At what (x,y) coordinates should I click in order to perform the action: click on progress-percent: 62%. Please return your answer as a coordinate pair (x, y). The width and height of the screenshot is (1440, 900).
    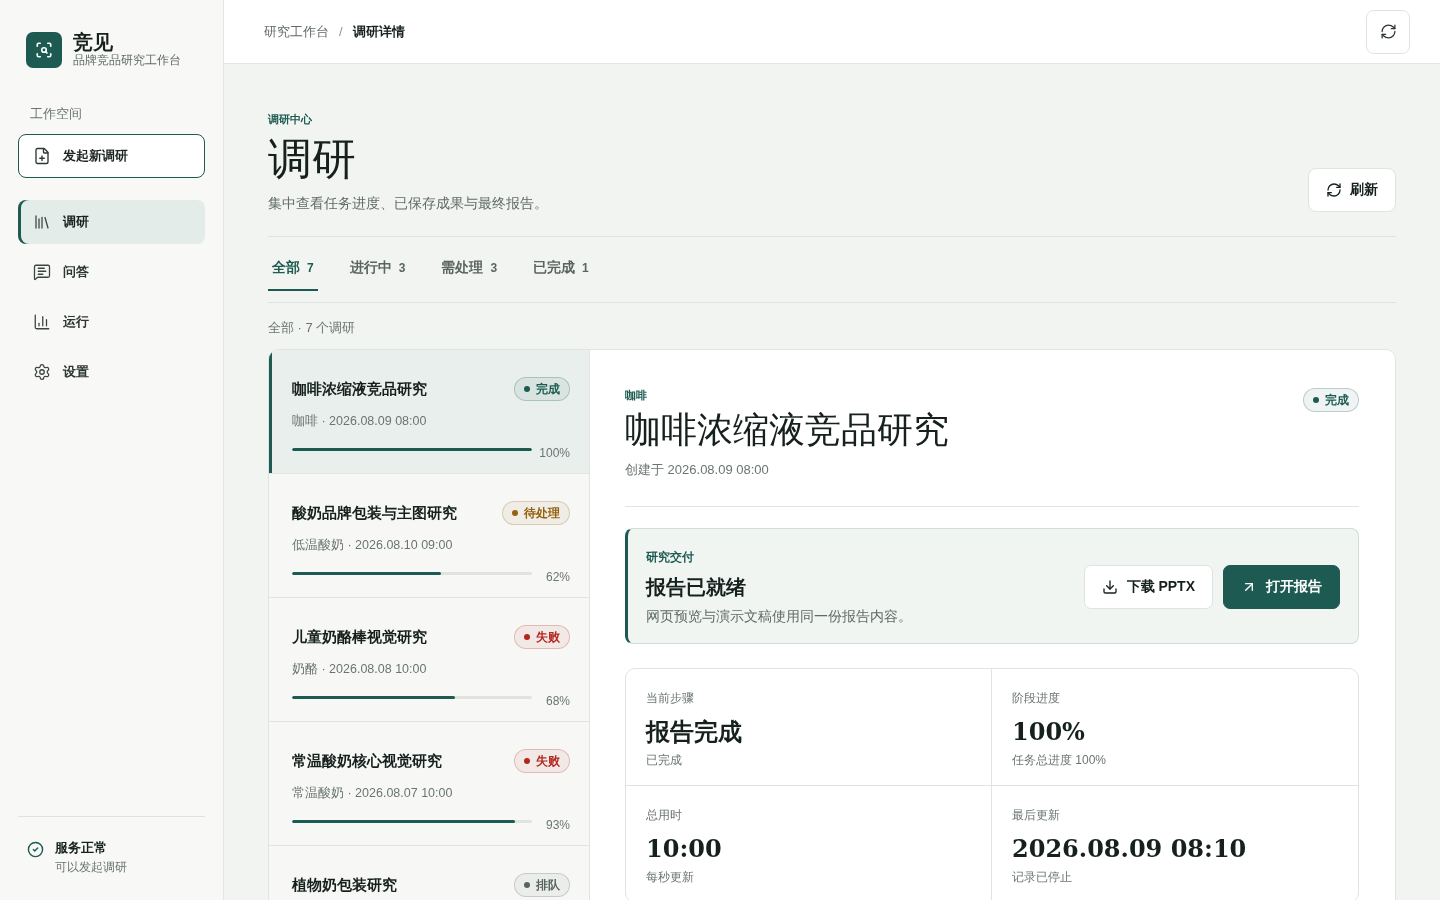
    Looking at the image, I should click on (557, 577).